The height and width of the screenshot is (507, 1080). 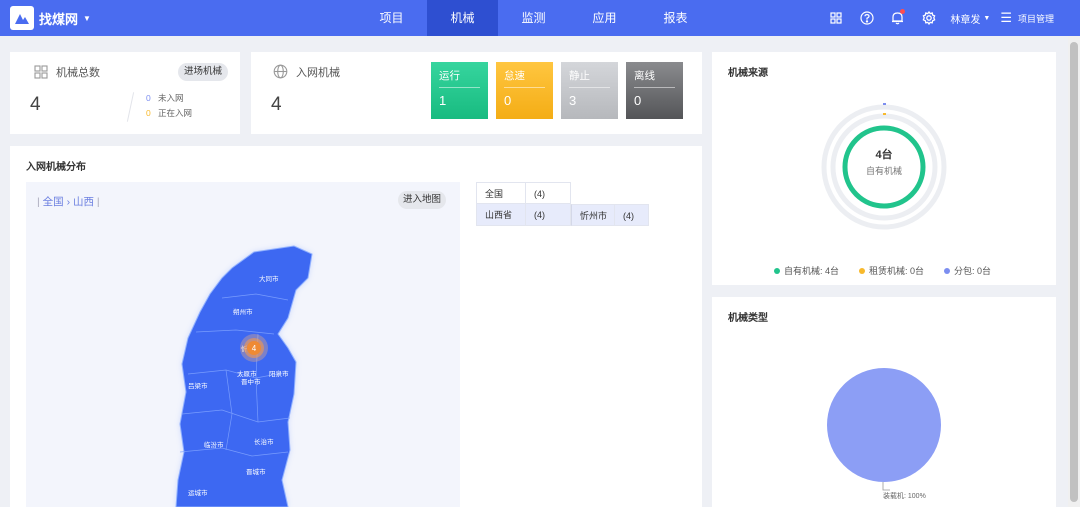 What do you see at coordinates (251, 381) in the screenshot?
I see `map-label-jinzhong: 晋中市` at bounding box center [251, 381].